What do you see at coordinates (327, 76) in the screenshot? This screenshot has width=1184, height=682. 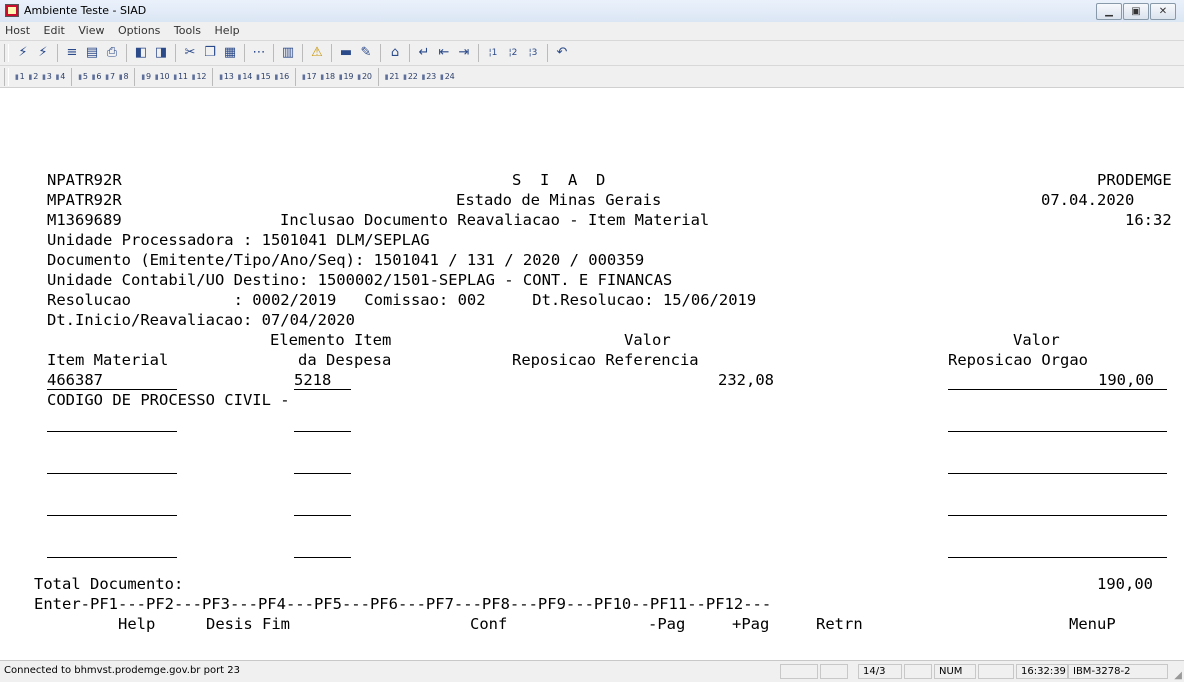 I see `pf18-button: 18` at bounding box center [327, 76].